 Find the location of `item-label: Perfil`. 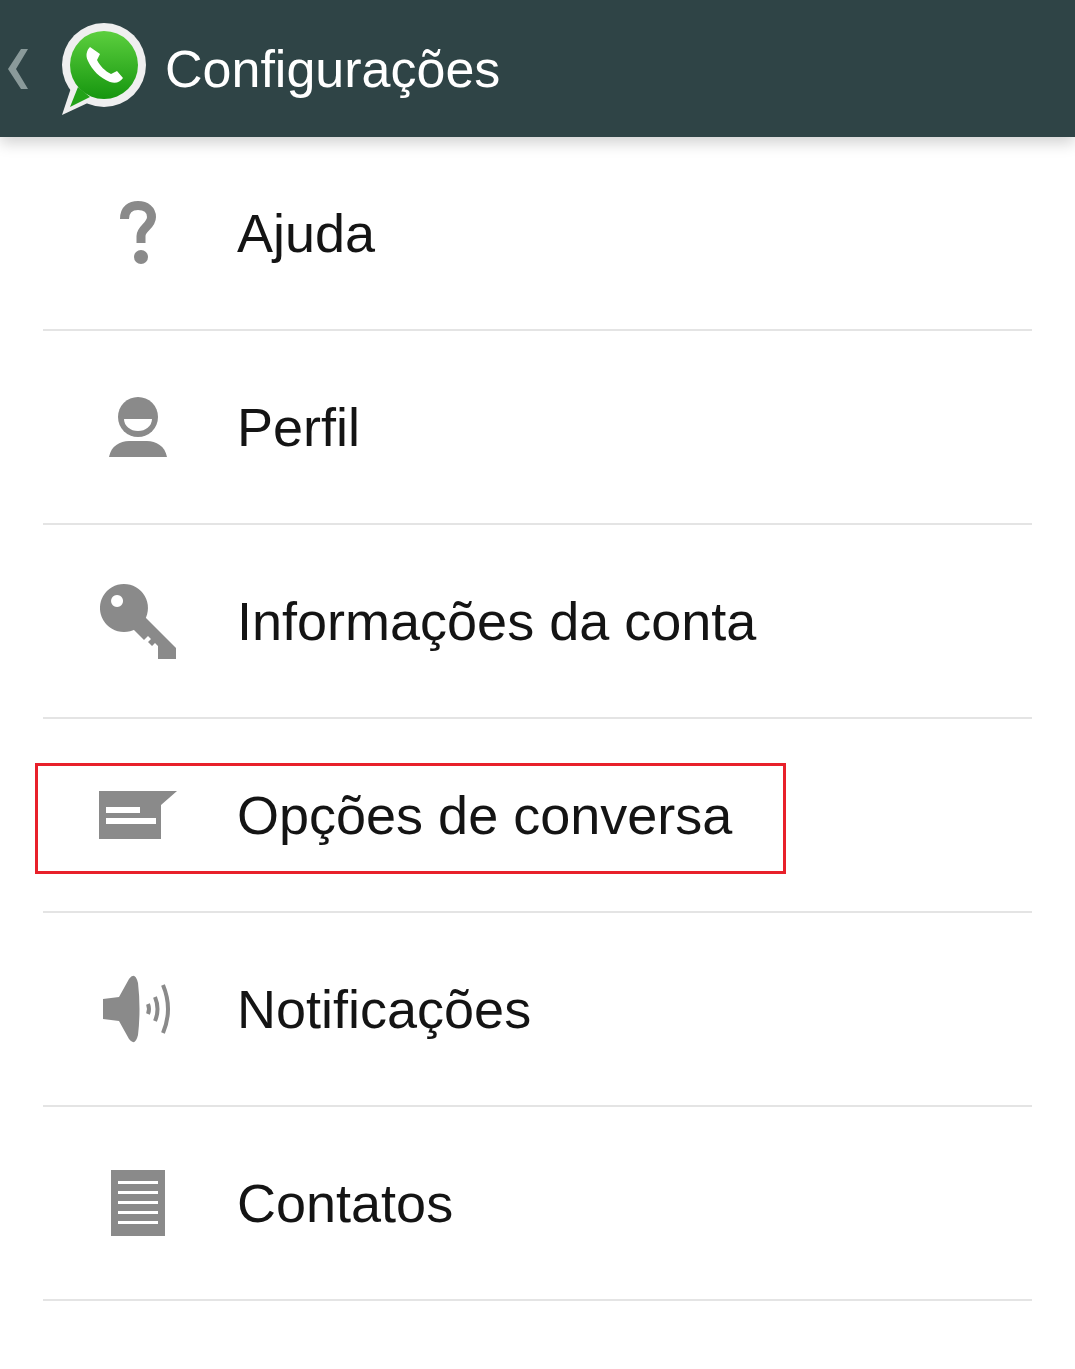

item-label: Perfil is located at coordinates (299, 427).